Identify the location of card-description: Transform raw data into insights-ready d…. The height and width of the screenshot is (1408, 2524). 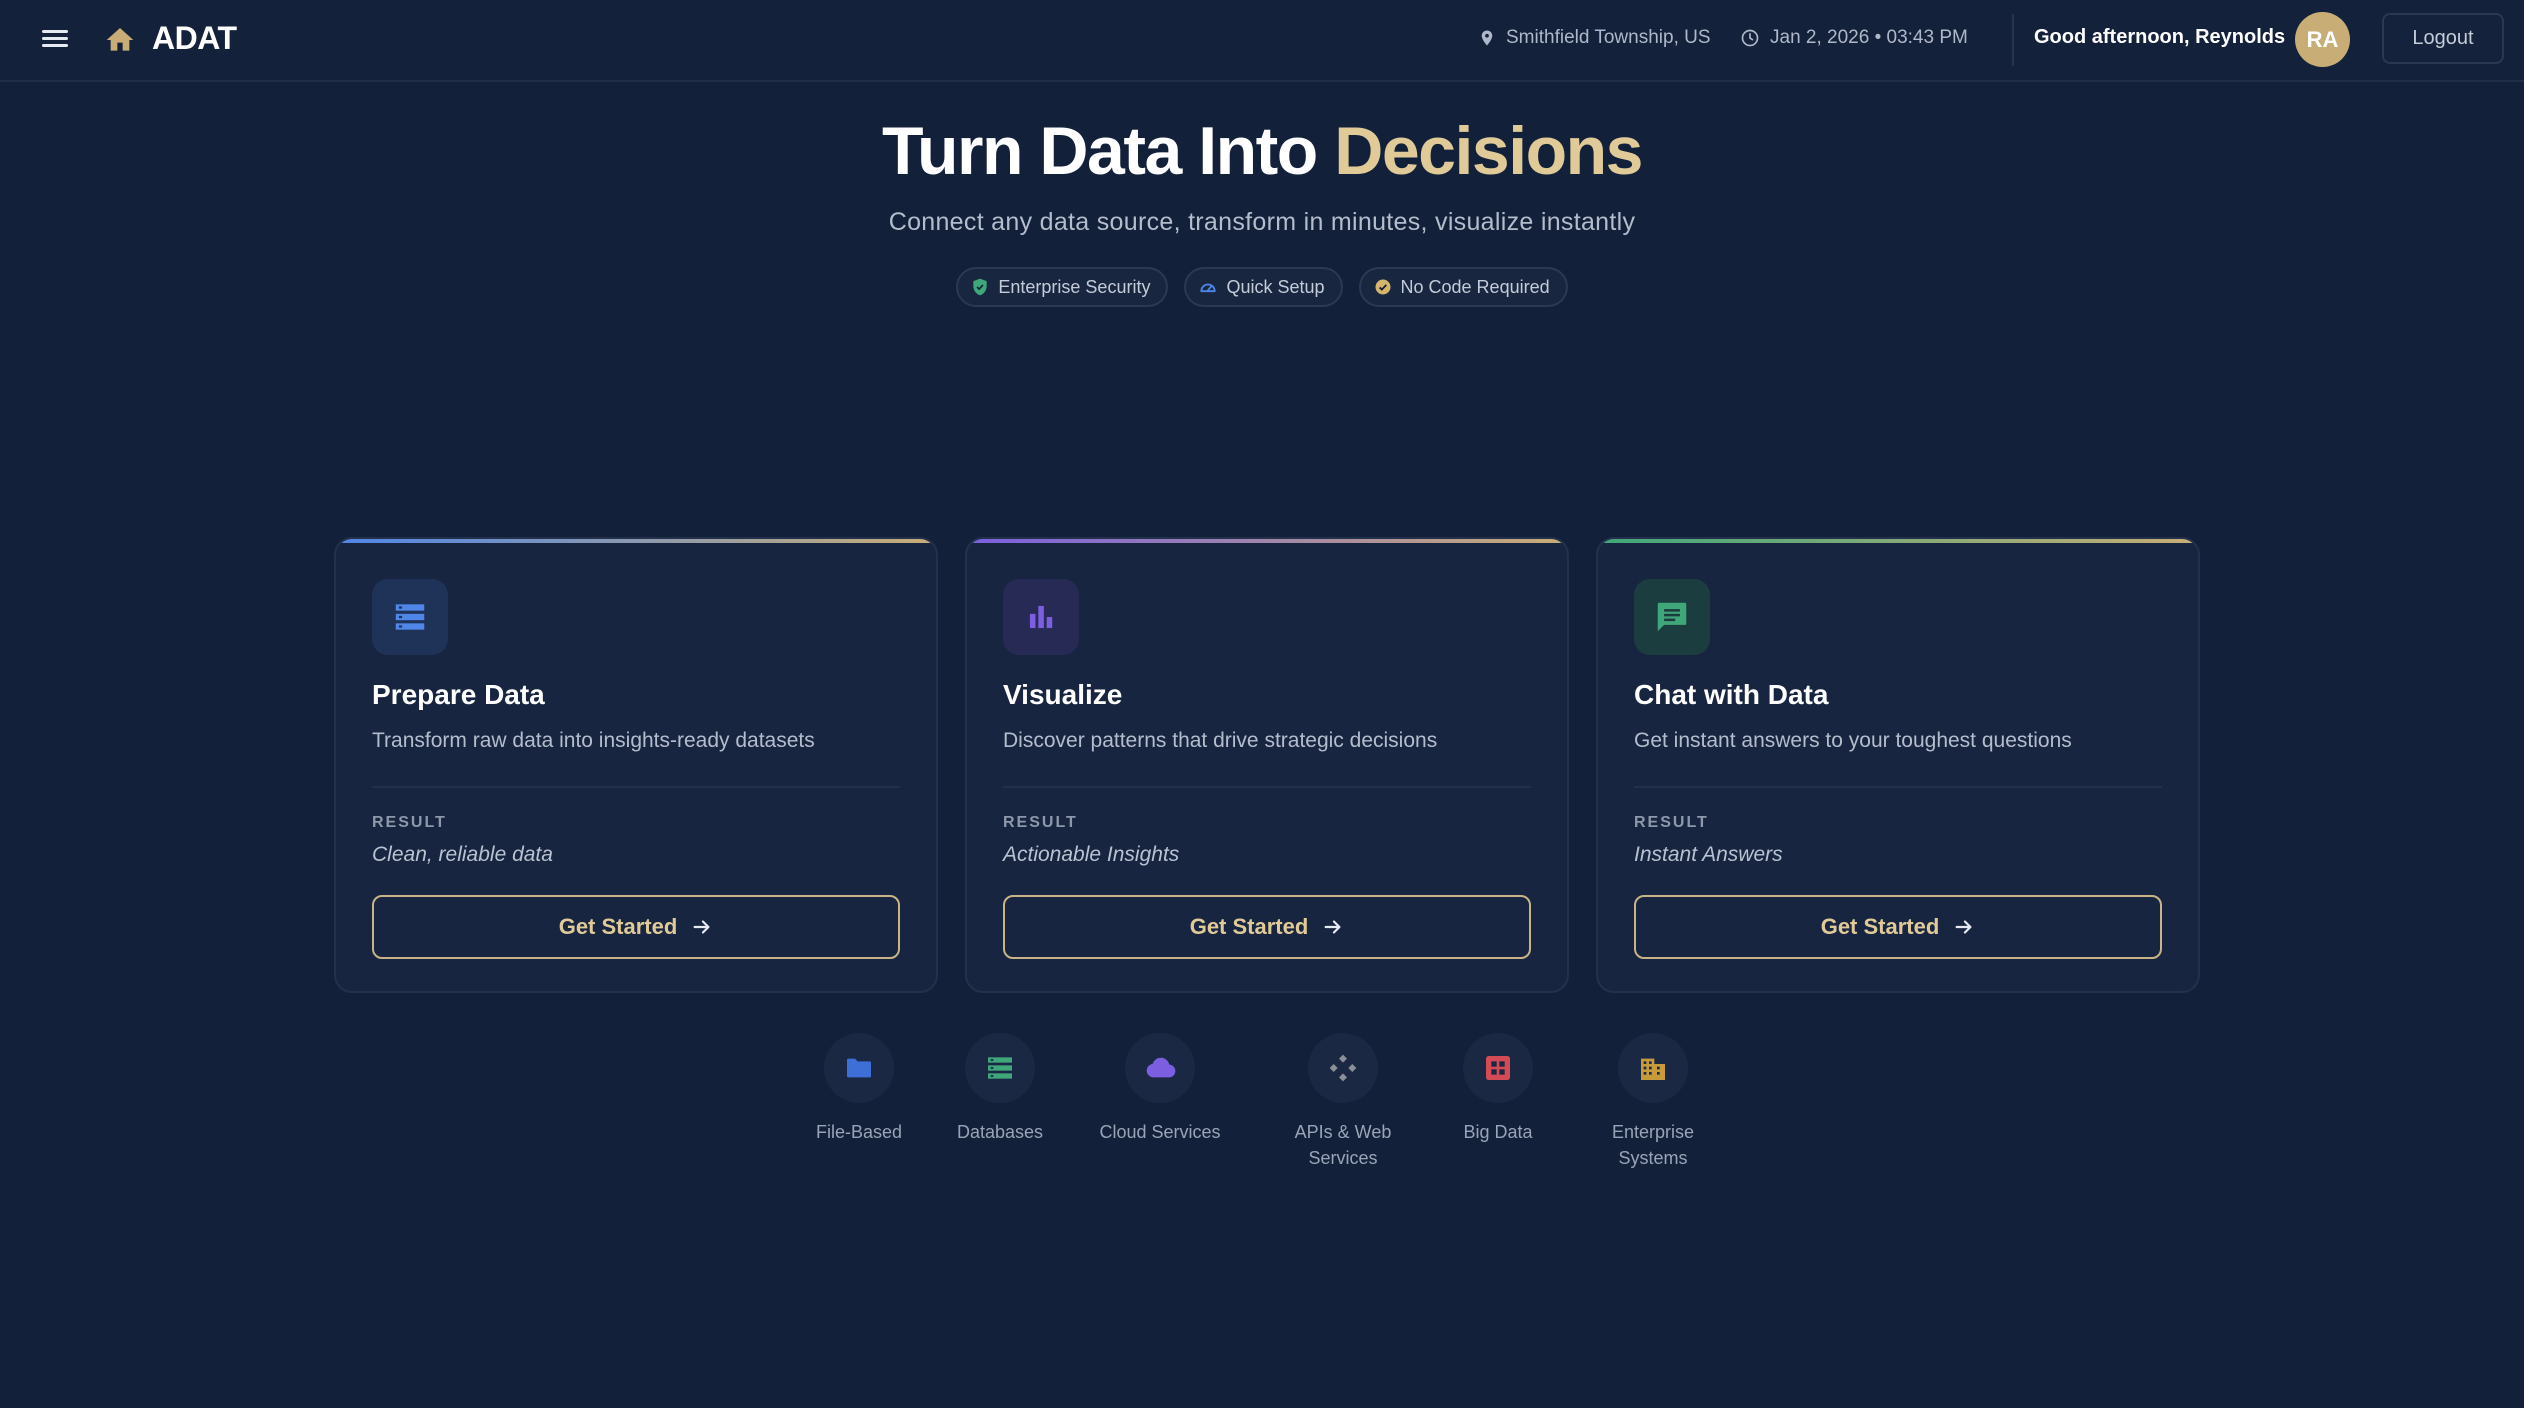
(593, 740).